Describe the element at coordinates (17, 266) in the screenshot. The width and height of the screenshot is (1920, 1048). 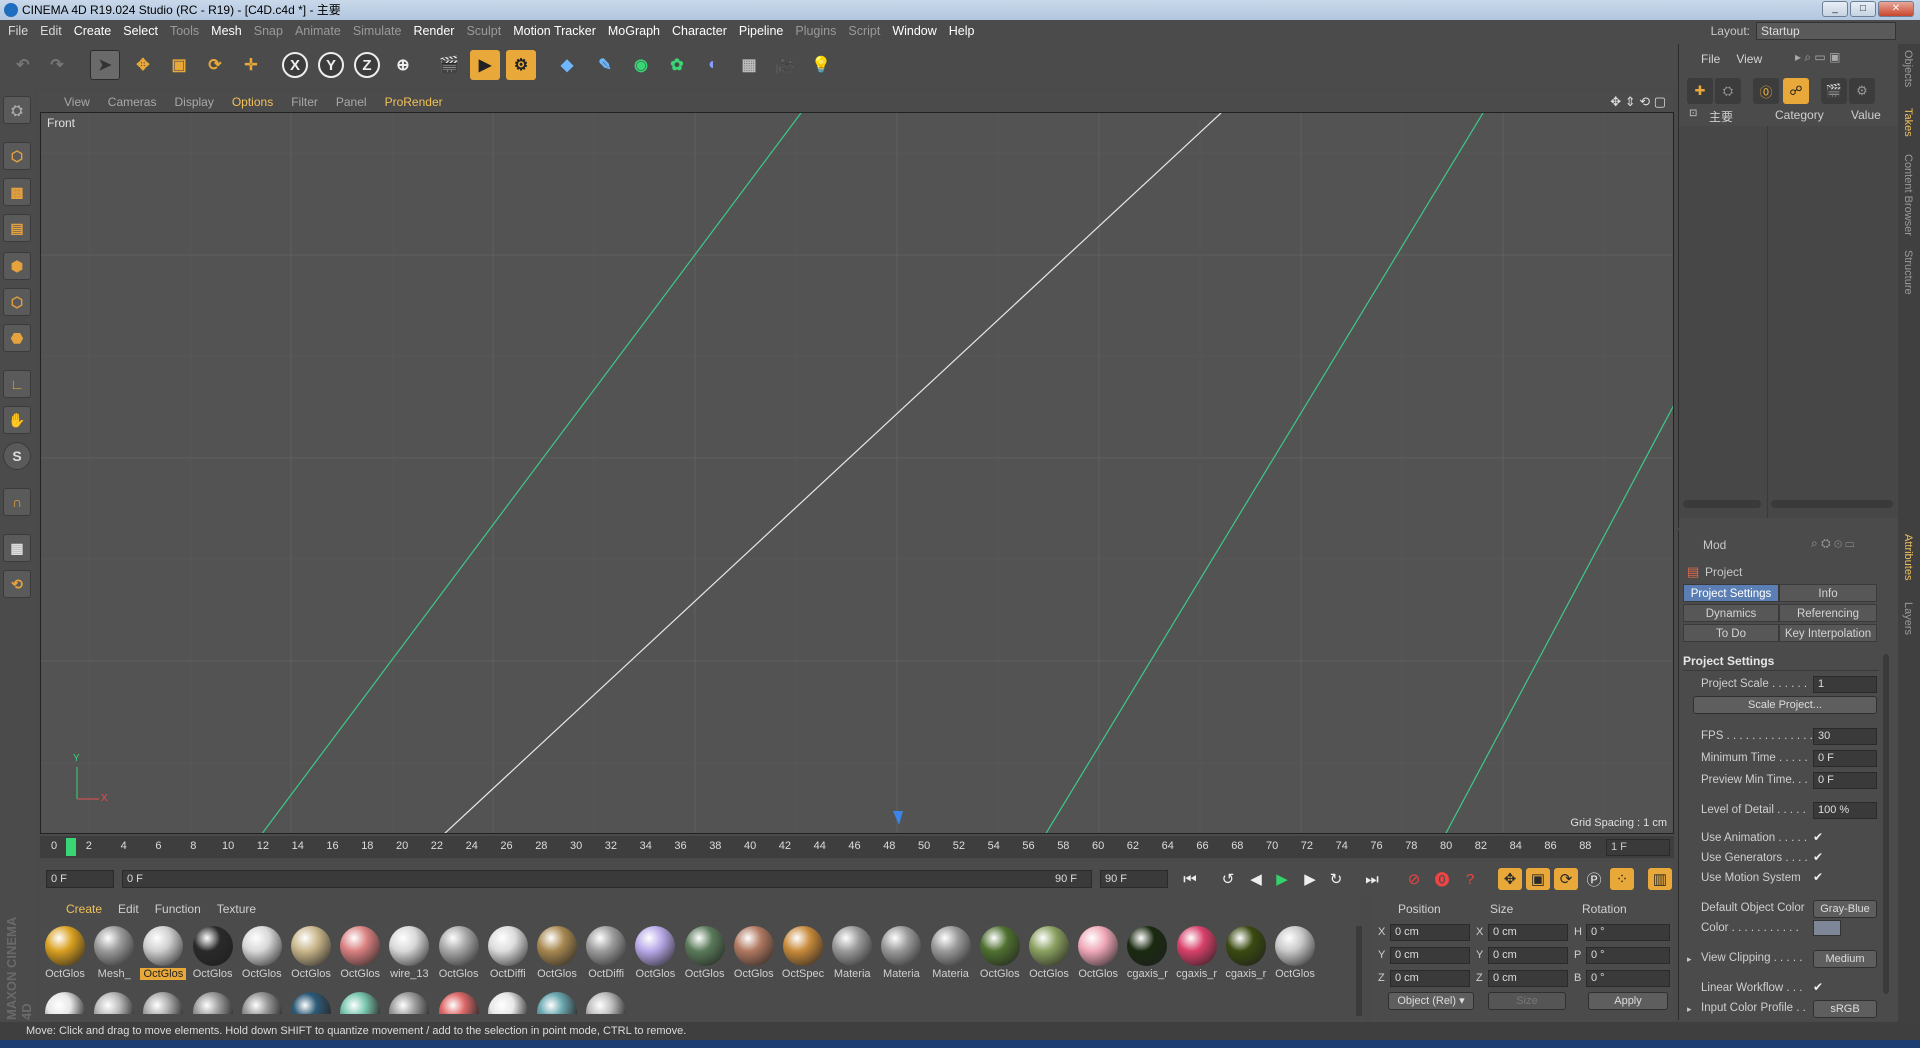
I see `points-mode-icon: ⬢` at that location.